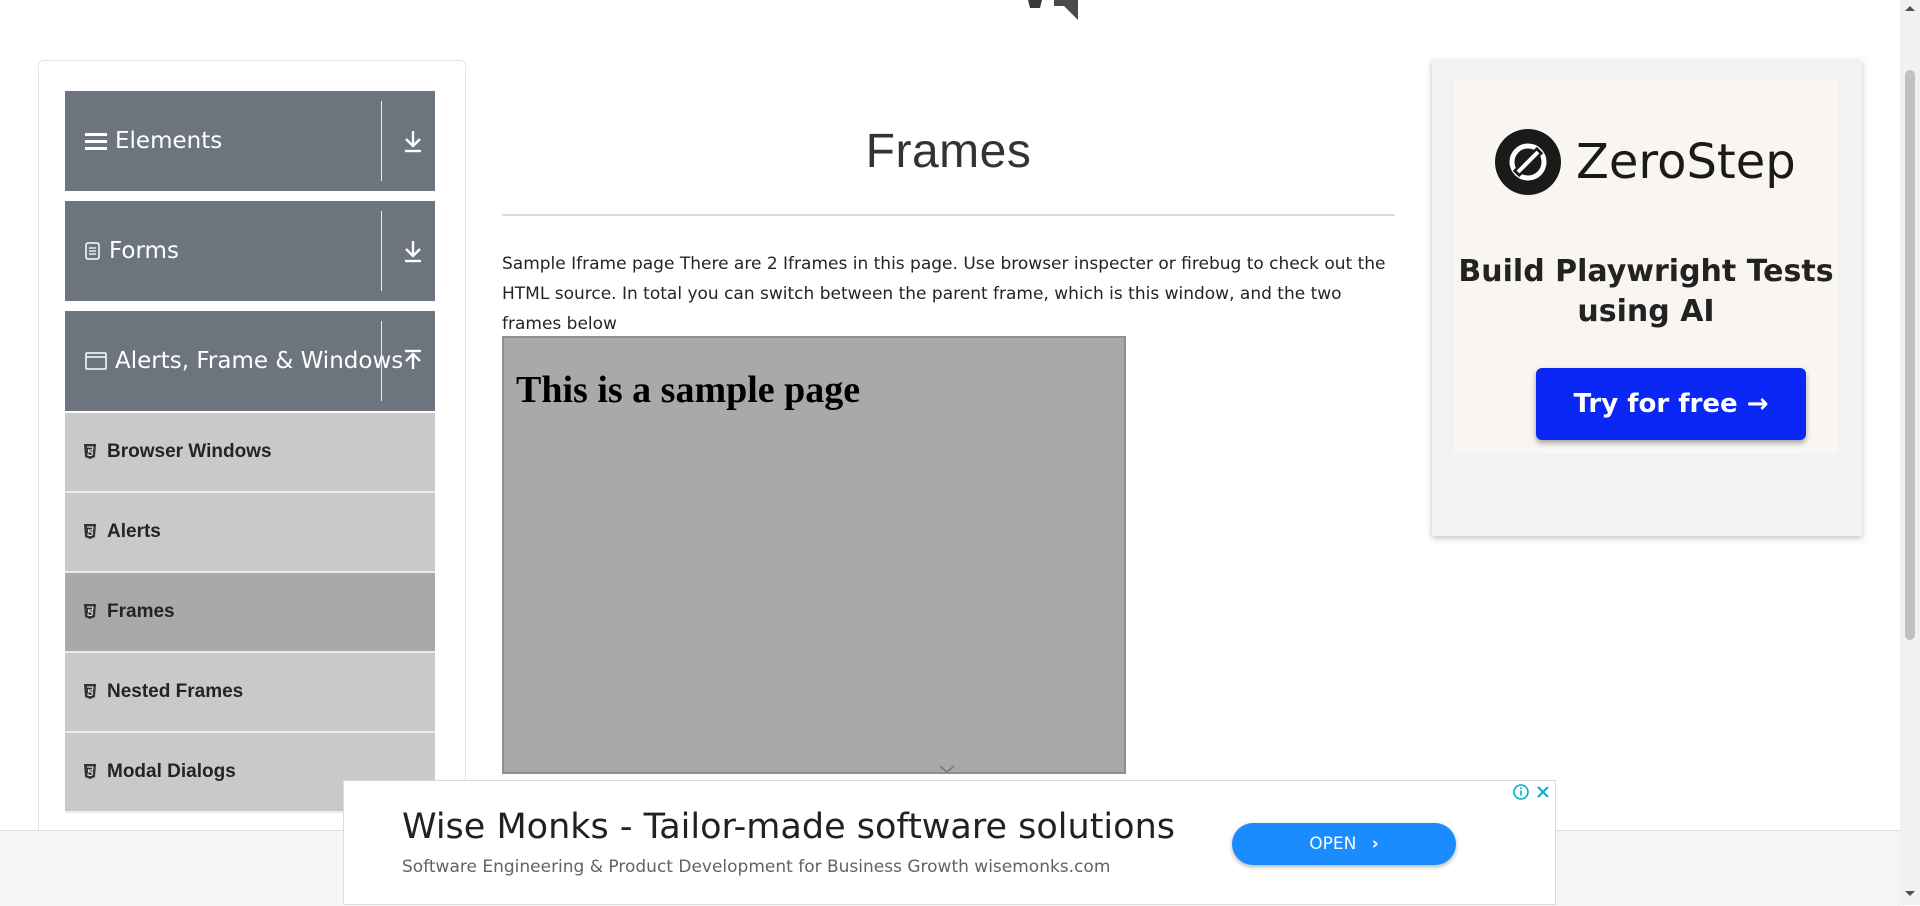 This screenshot has height=906, width=1920. I want to click on upload-arrow-icon, so click(413, 361).